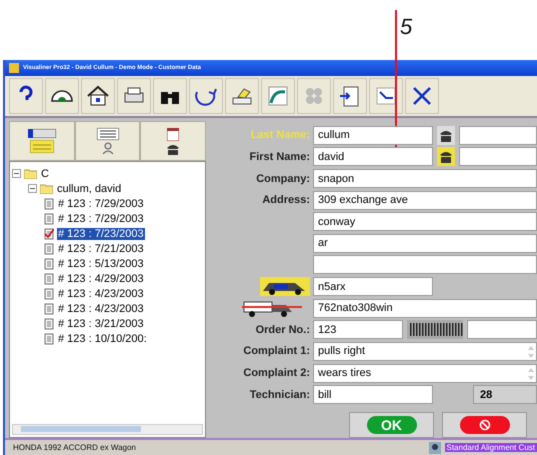 This screenshot has width=537, height=455. Describe the element at coordinates (425, 200) in the screenshot. I see `text-field: 309 exchange ave` at that location.